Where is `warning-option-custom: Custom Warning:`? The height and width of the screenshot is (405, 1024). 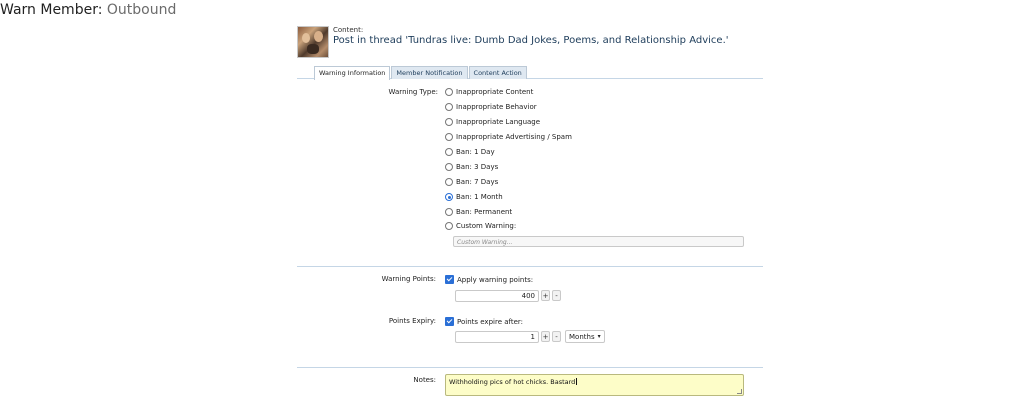
warning-option-custom: Custom Warning: is located at coordinates (480, 226).